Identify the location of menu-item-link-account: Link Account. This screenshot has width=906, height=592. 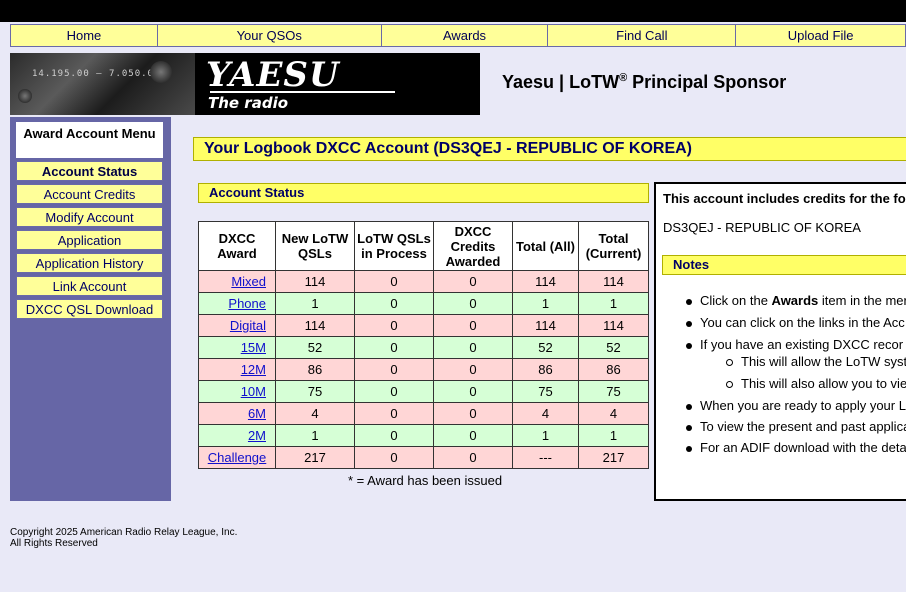
(89, 286).